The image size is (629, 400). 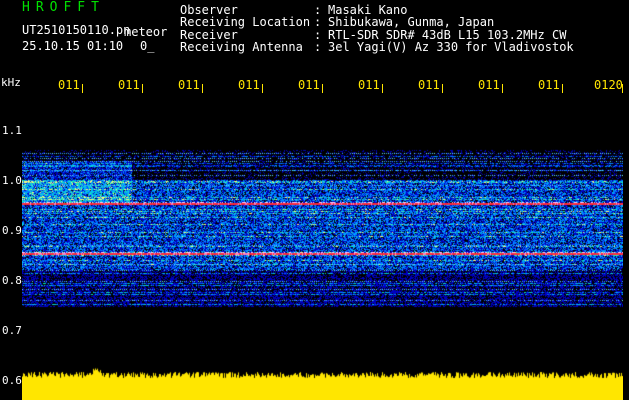 What do you see at coordinates (209, 10) in the screenshot?
I see `info-label: Observer` at bounding box center [209, 10].